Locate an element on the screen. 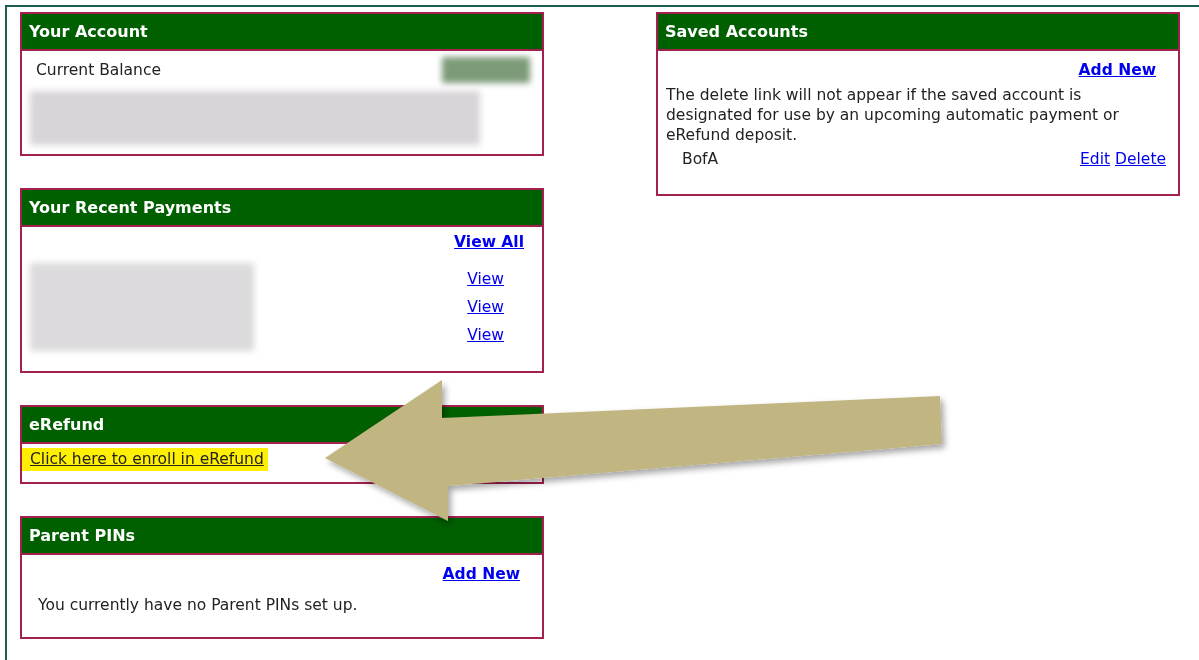 The height and width of the screenshot is (660, 1199). account-action-link: Edit is located at coordinates (1095, 159).